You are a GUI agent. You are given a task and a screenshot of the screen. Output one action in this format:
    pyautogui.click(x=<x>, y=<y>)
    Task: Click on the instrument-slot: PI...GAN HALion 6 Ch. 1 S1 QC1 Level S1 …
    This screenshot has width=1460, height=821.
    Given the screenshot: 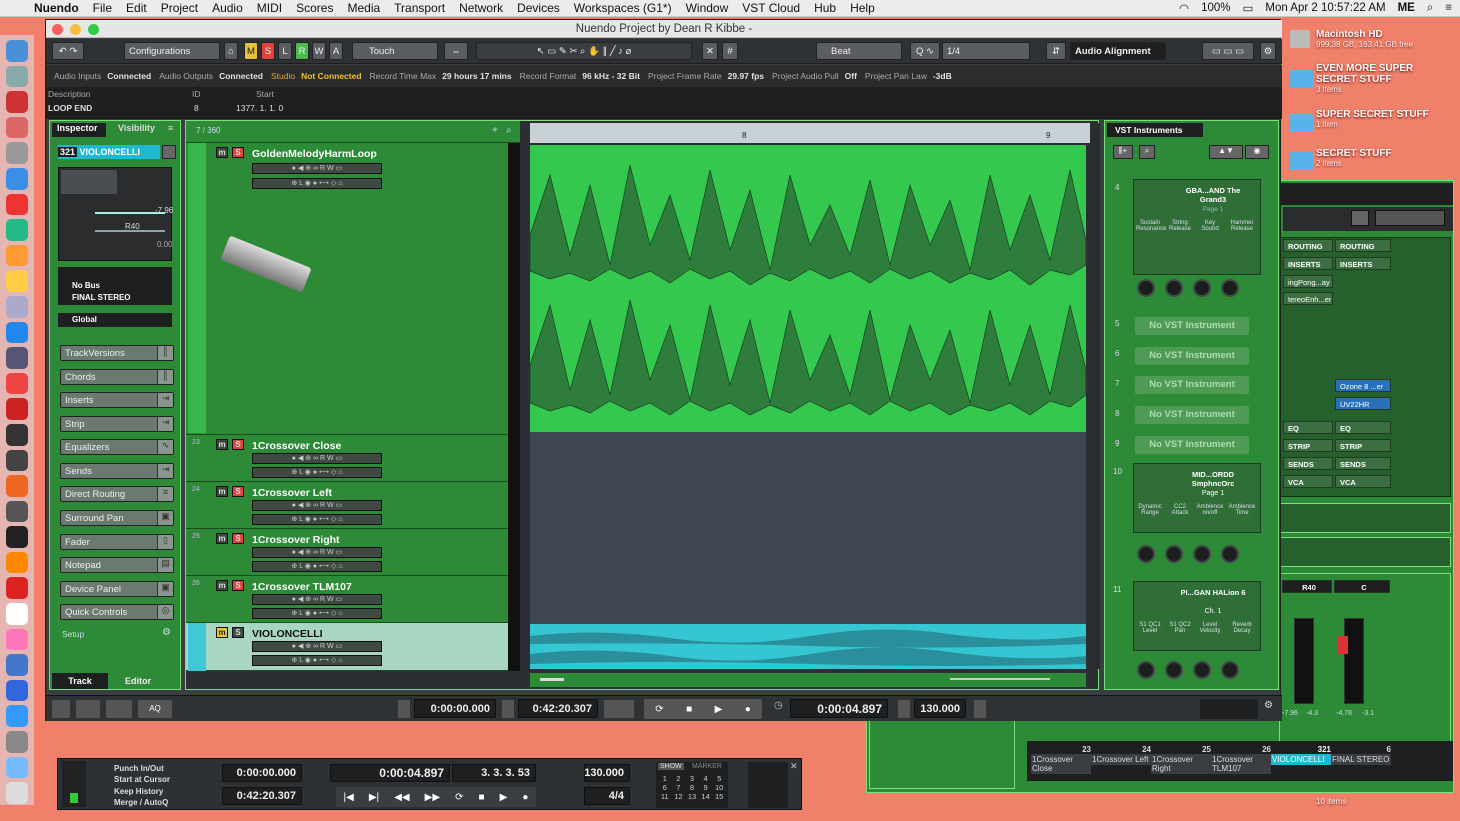 What is the action you would take?
    pyautogui.click(x=1197, y=616)
    